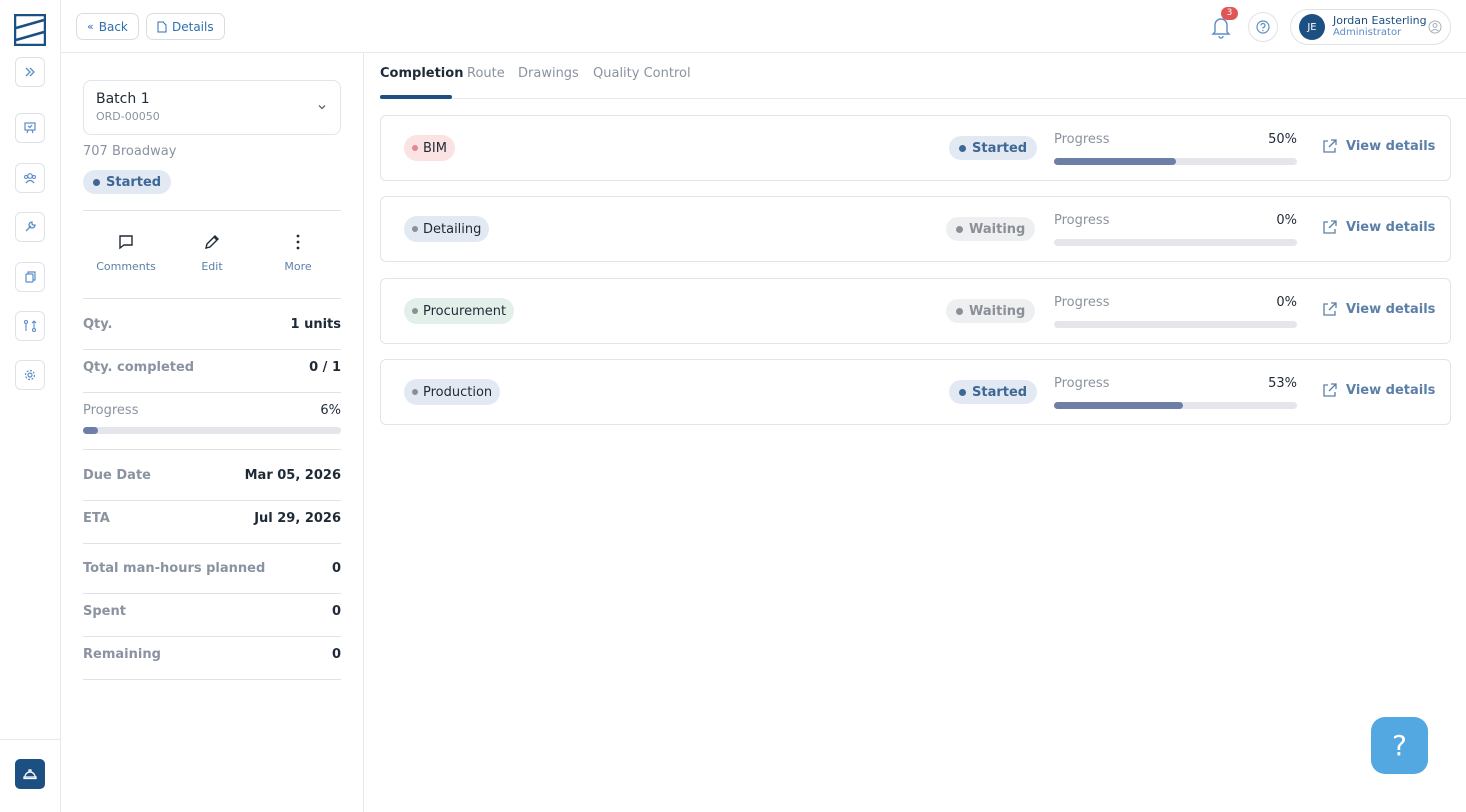  What do you see at coordinates (212, 253) in the screenshot?
I see `edit-button: Edit` at bounding box center [212, 253].